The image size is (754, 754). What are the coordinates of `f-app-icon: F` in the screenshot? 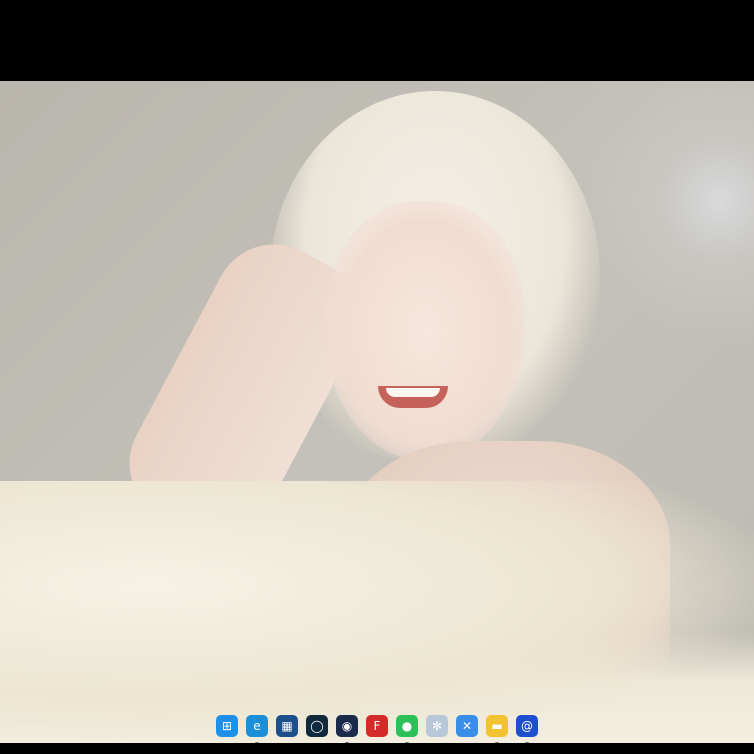 It's located at (377, 725).